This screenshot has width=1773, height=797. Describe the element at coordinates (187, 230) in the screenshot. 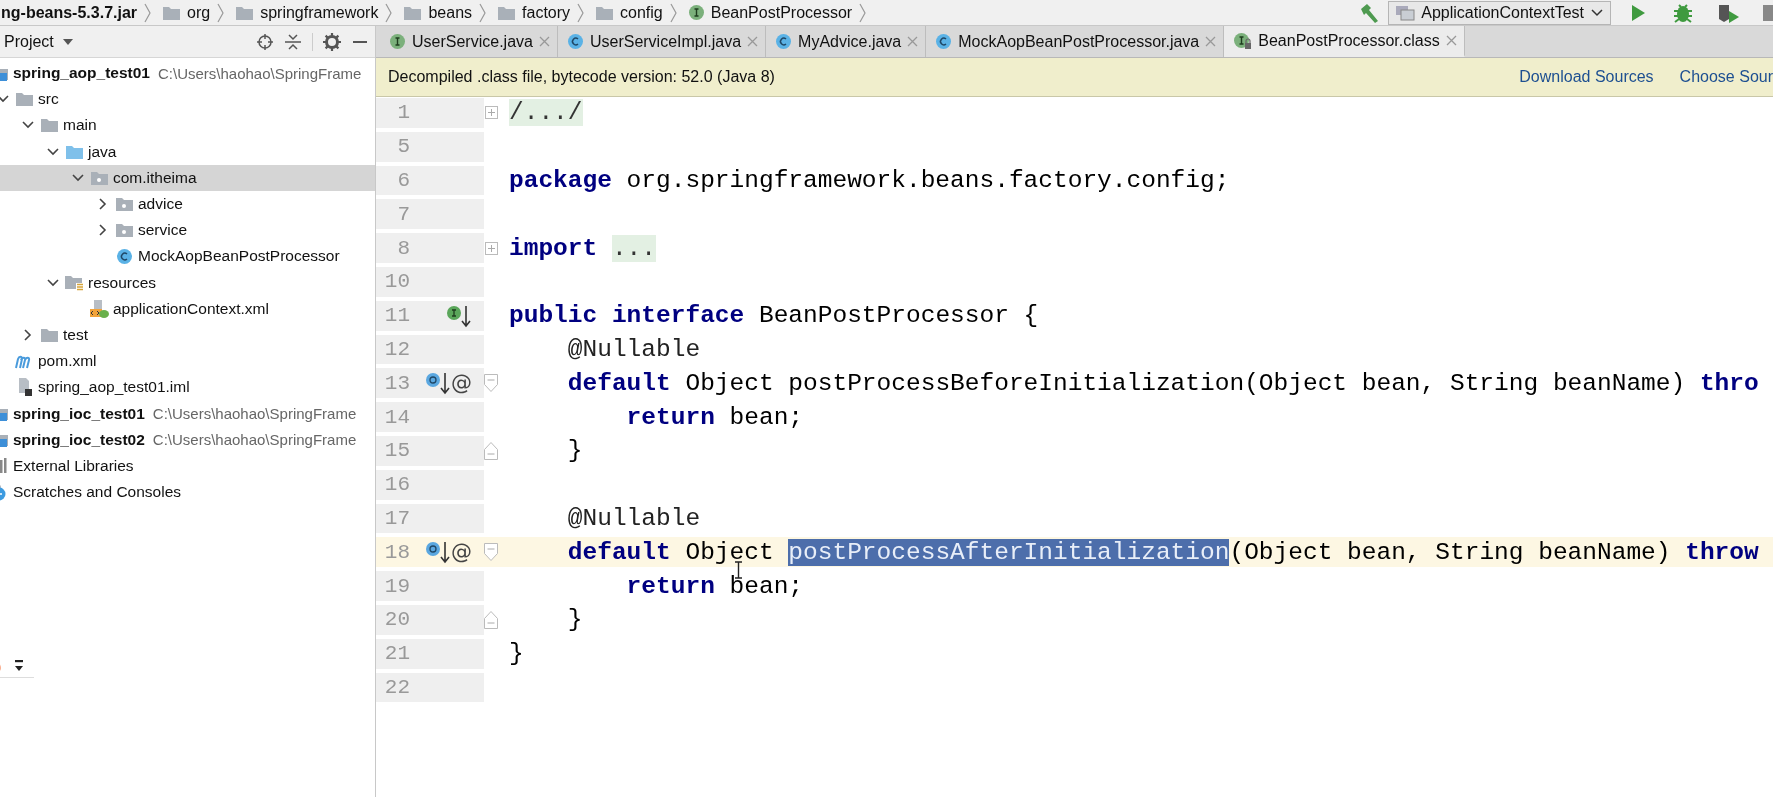

I see `tree-item: service` at that location.